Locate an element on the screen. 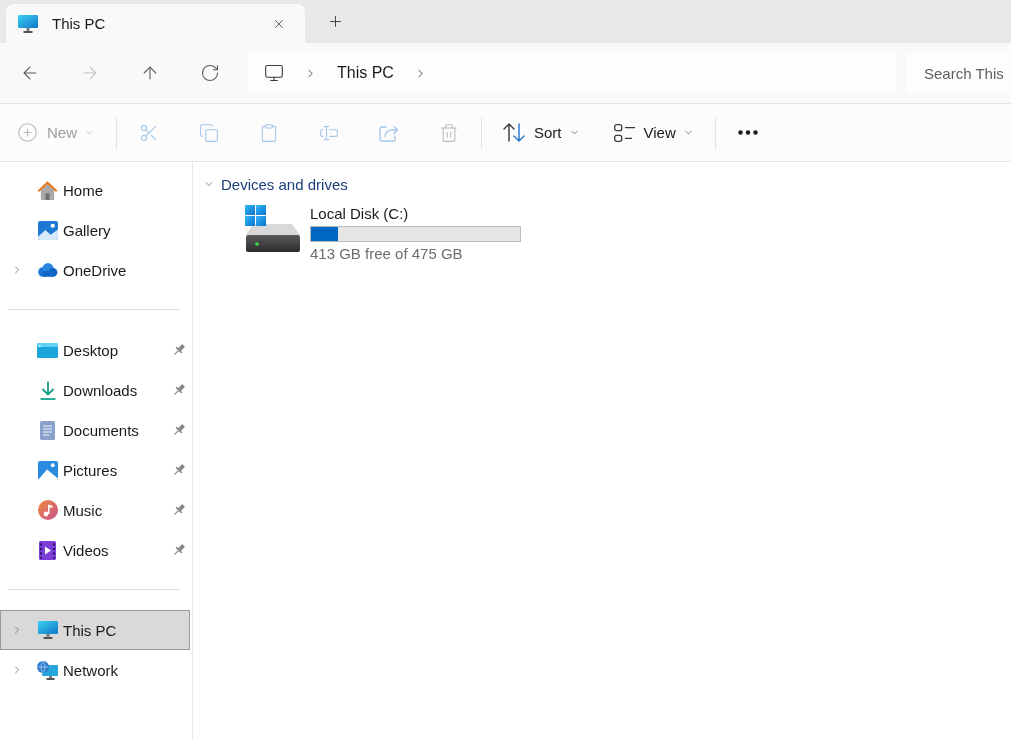 This screenshot has width=1011, height=740. sidebar-item: Desktop is located at coordinates (95, 350).